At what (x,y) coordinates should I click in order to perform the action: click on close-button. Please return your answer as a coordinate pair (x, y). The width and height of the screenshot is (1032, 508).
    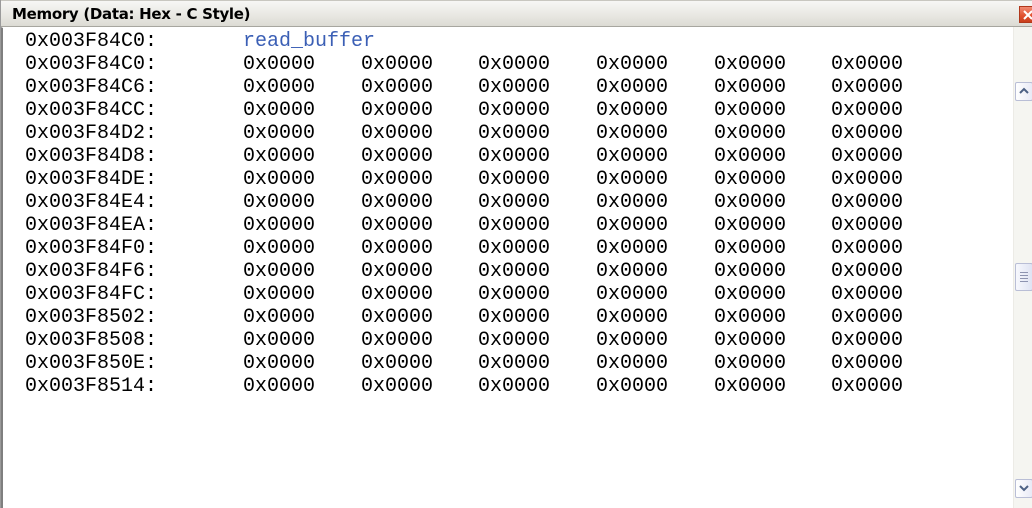
    Looking at the image, I should click on (1025, 14).